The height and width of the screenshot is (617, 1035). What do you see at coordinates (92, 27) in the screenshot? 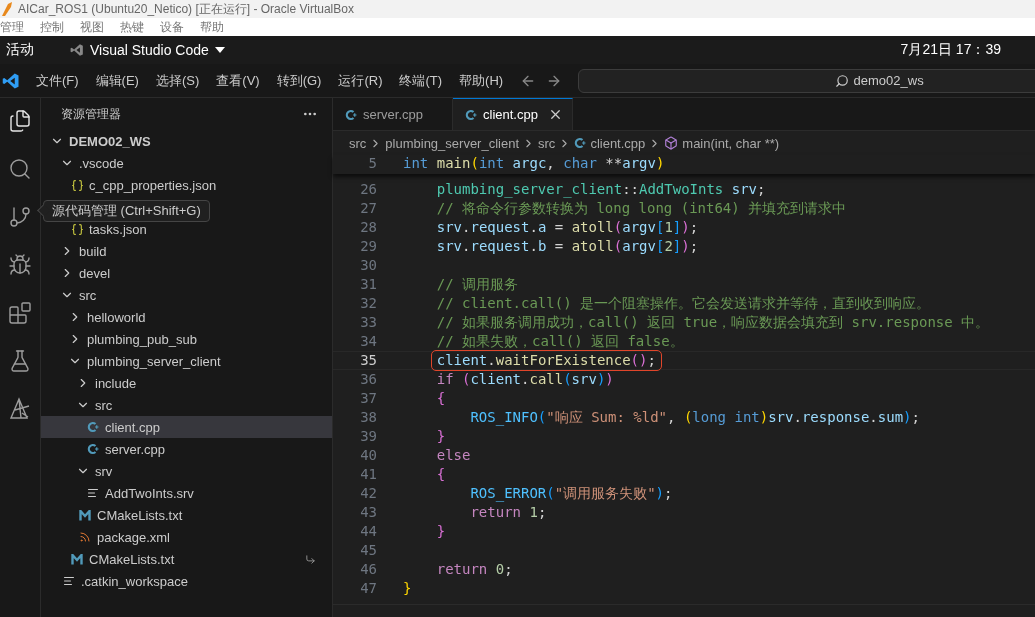
I see `menu-item: 视图` at bounding box center [92, 27].